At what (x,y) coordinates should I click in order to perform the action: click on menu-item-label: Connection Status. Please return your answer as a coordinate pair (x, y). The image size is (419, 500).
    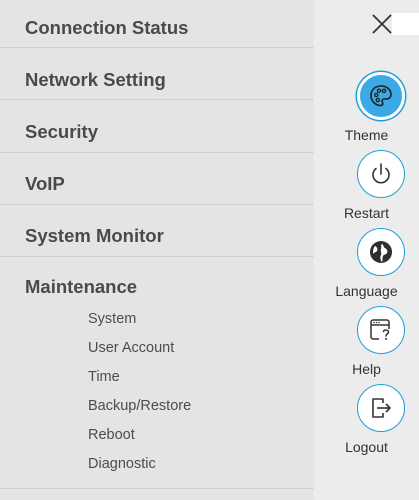
    Looking at the image, I should click on (107, 27).